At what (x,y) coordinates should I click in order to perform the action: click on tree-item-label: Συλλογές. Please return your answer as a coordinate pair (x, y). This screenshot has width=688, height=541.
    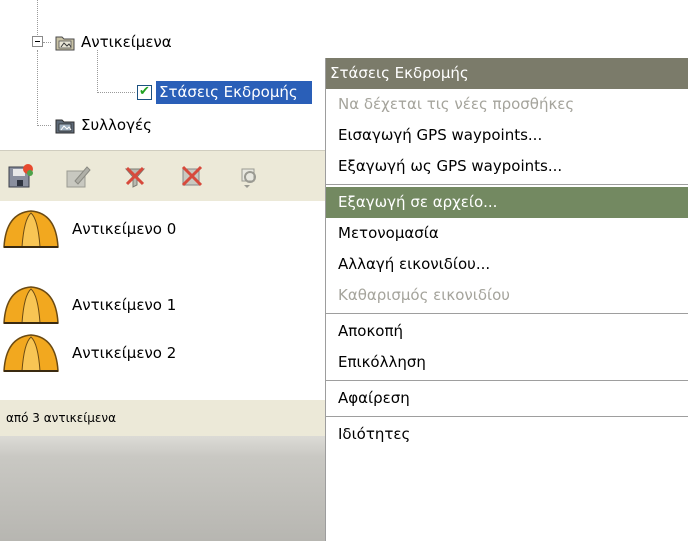
    Looking at the image, I should click on (116, 125).